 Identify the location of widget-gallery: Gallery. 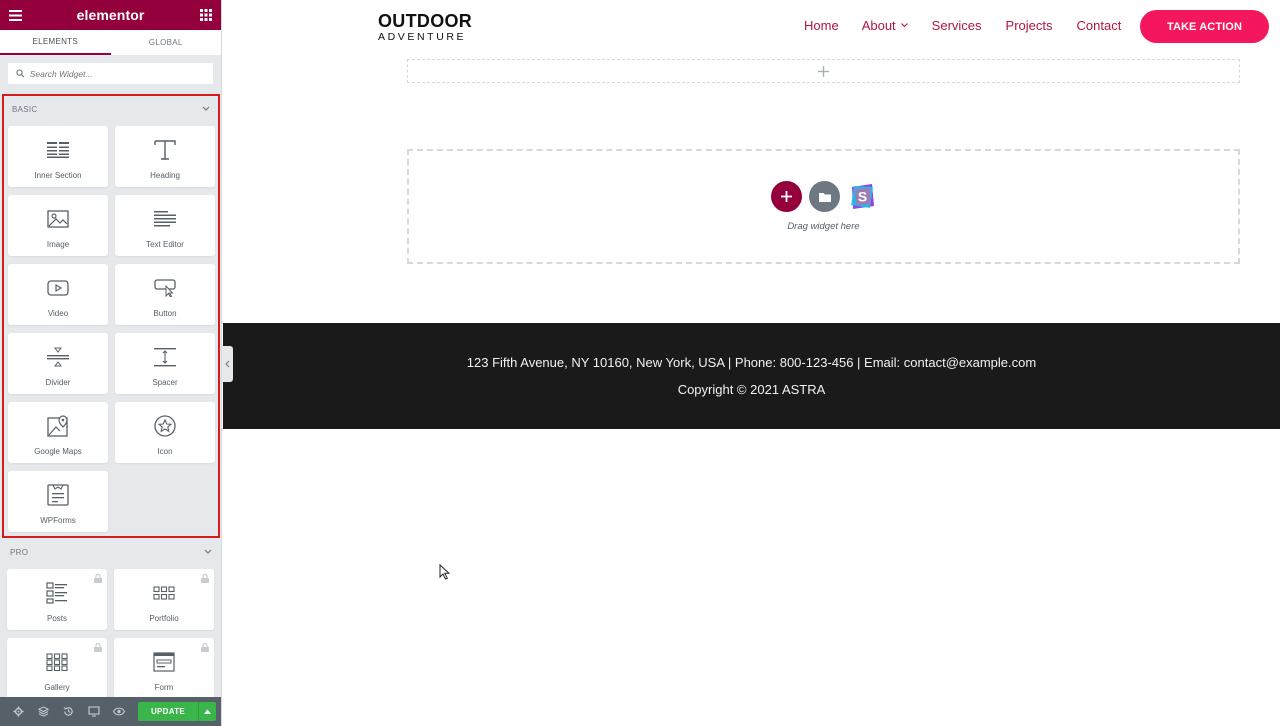
(57, 668).